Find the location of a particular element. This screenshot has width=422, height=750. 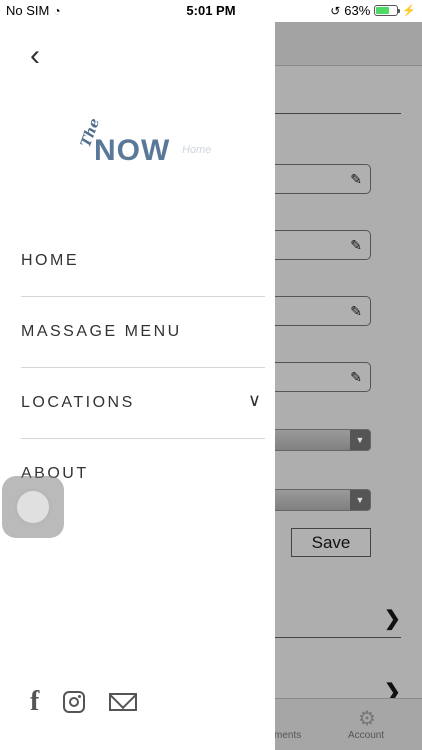

logo-home: Home is located at coordinates (197, 150).